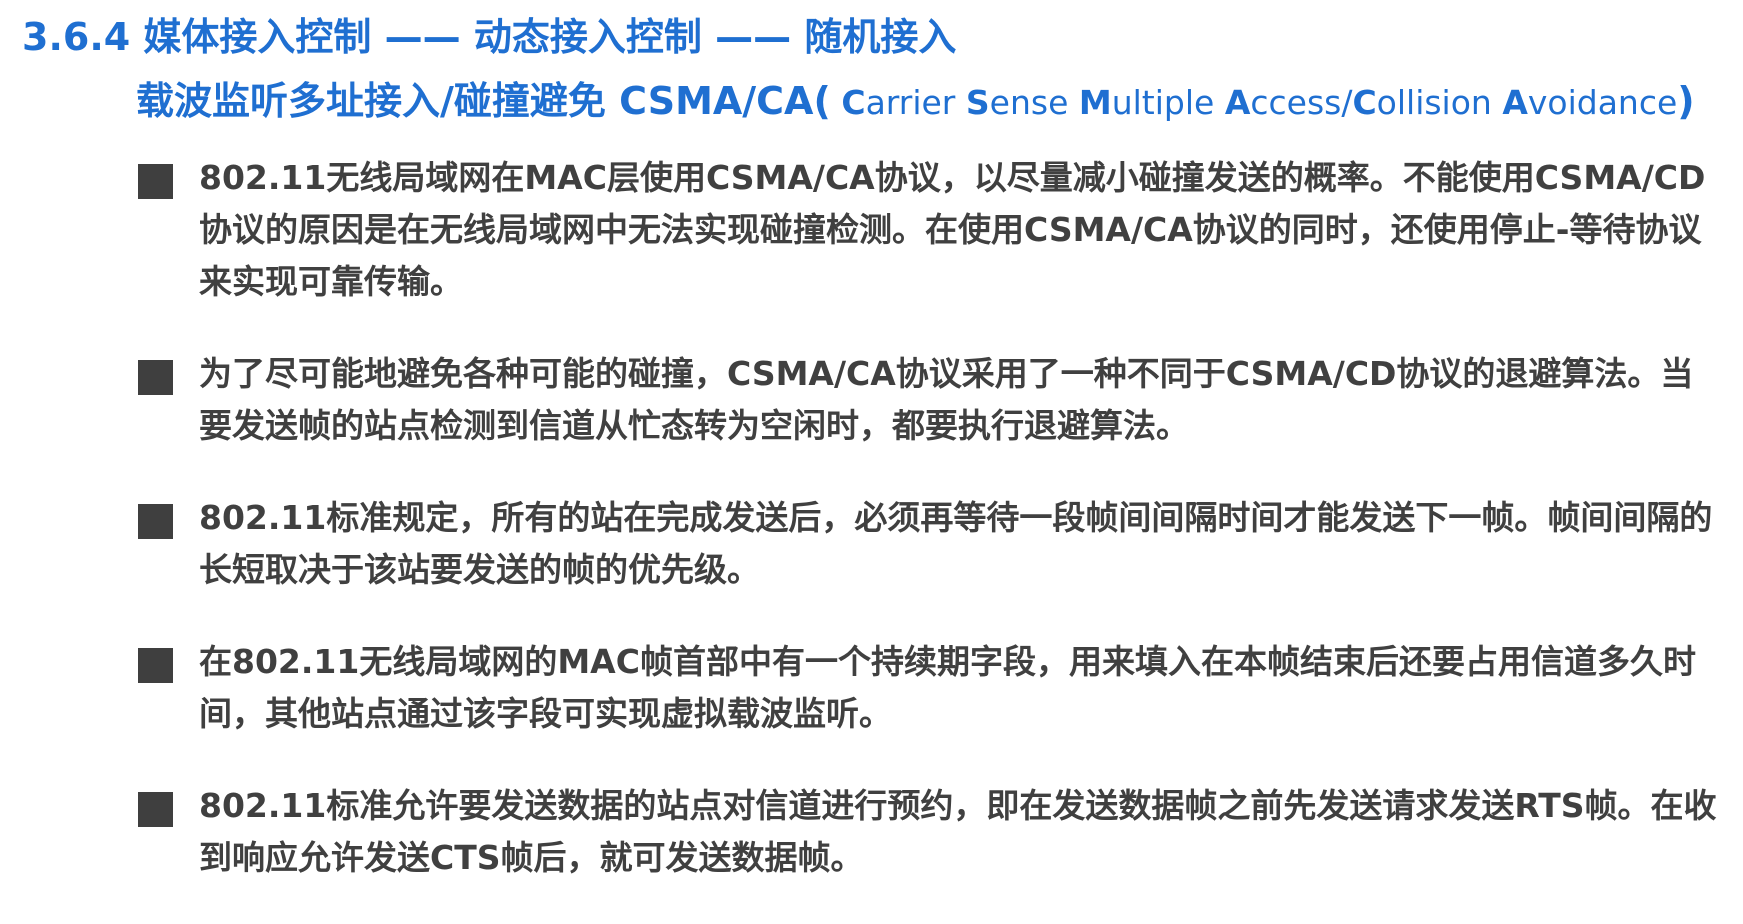 The image size is (1743, 924). What do you see at coordinates (915, 102) in the screenshot?
I see `acronym-rest: arrier` at bounding box center [915, 102].